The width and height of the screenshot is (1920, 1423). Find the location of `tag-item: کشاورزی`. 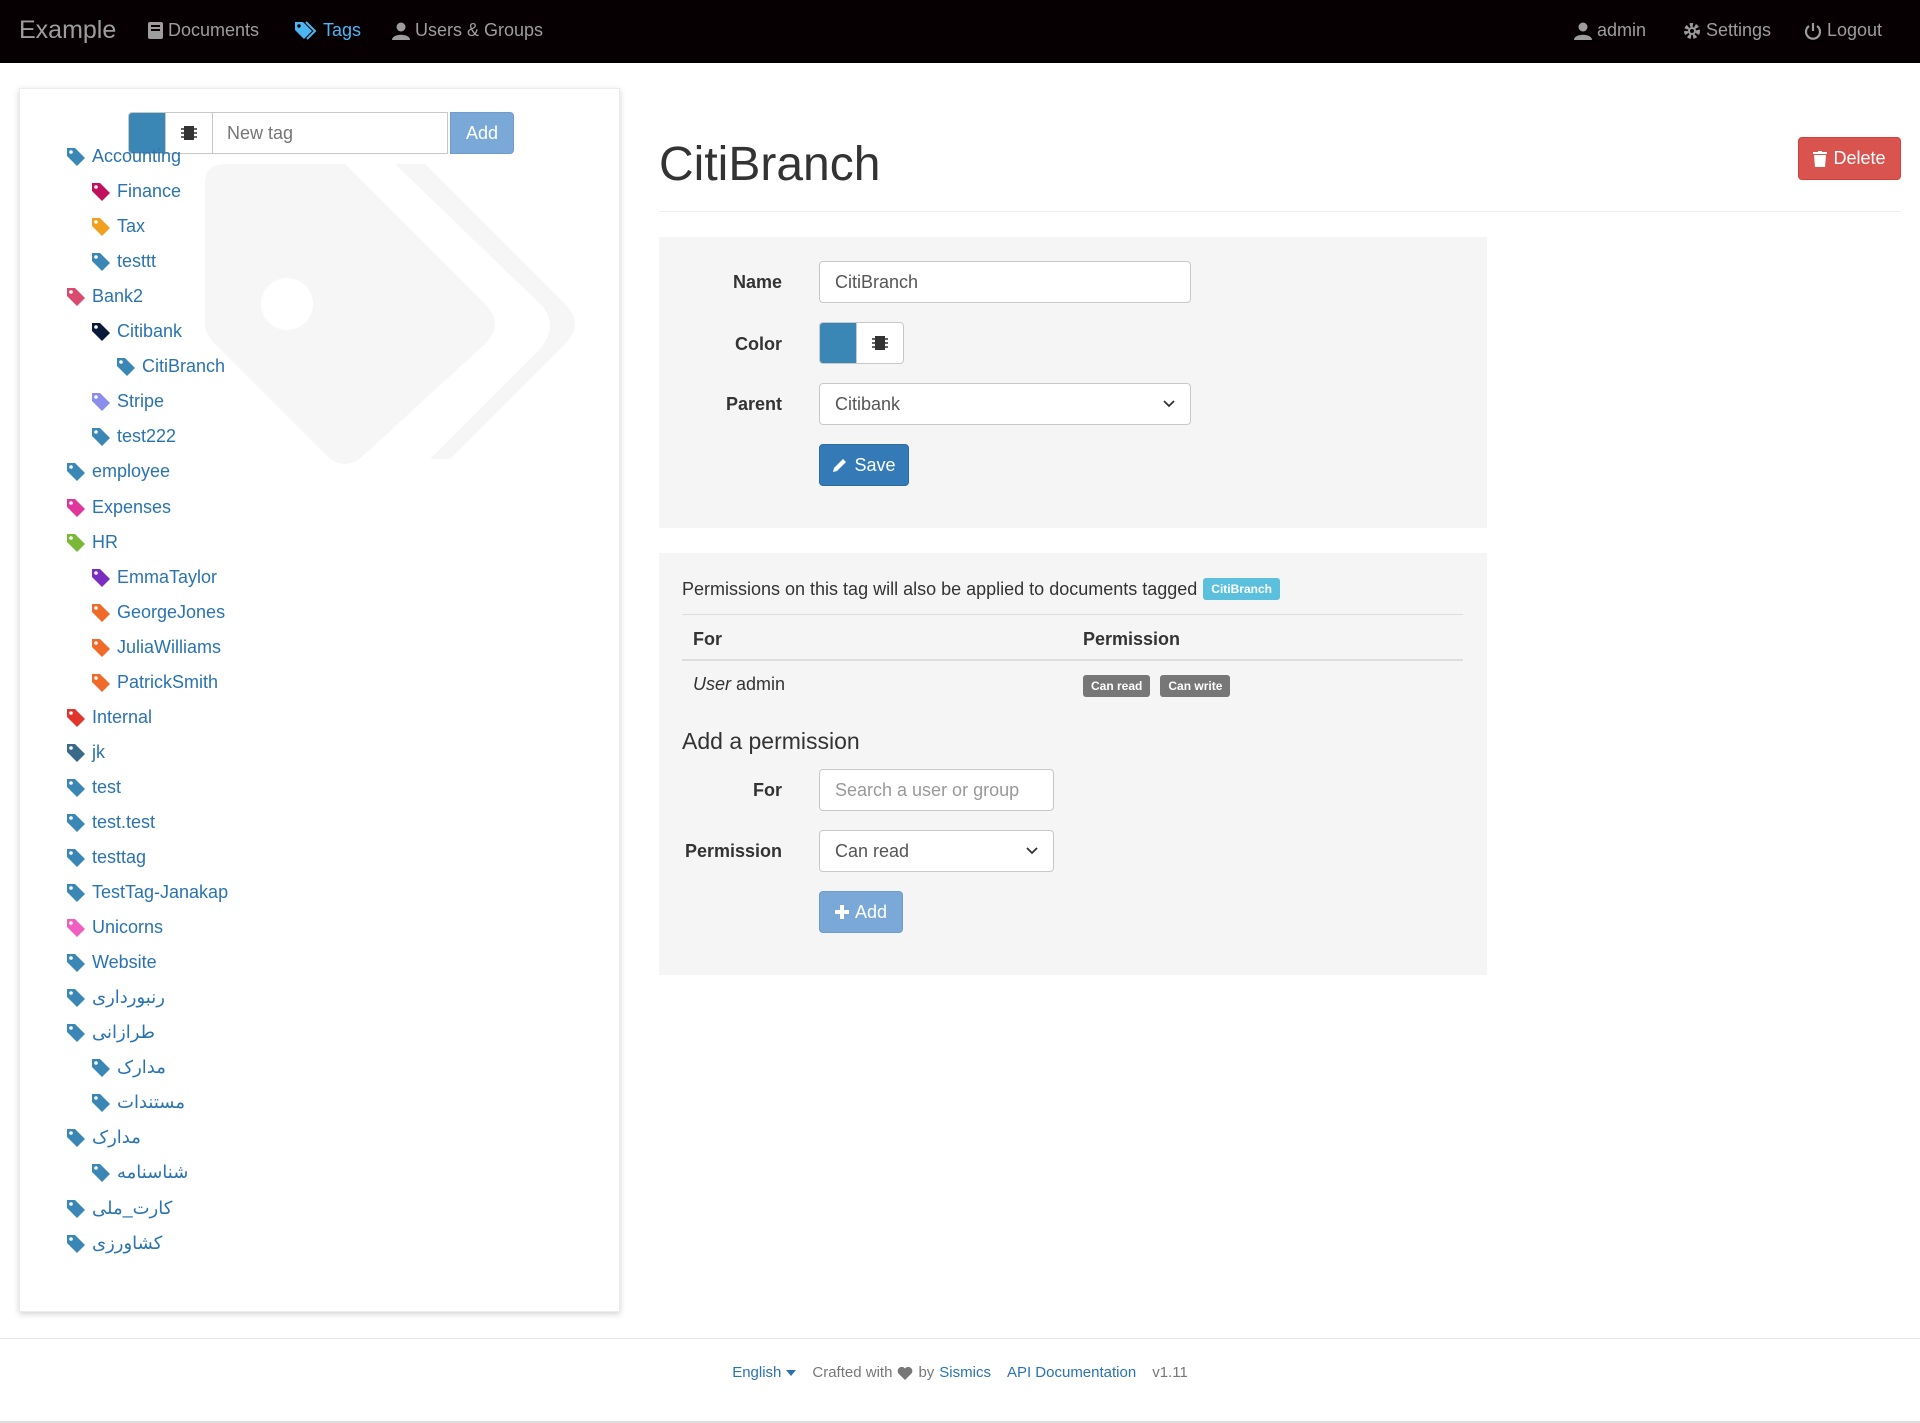

tag-item: کشاورزی is located at coordinates (114, 1243).